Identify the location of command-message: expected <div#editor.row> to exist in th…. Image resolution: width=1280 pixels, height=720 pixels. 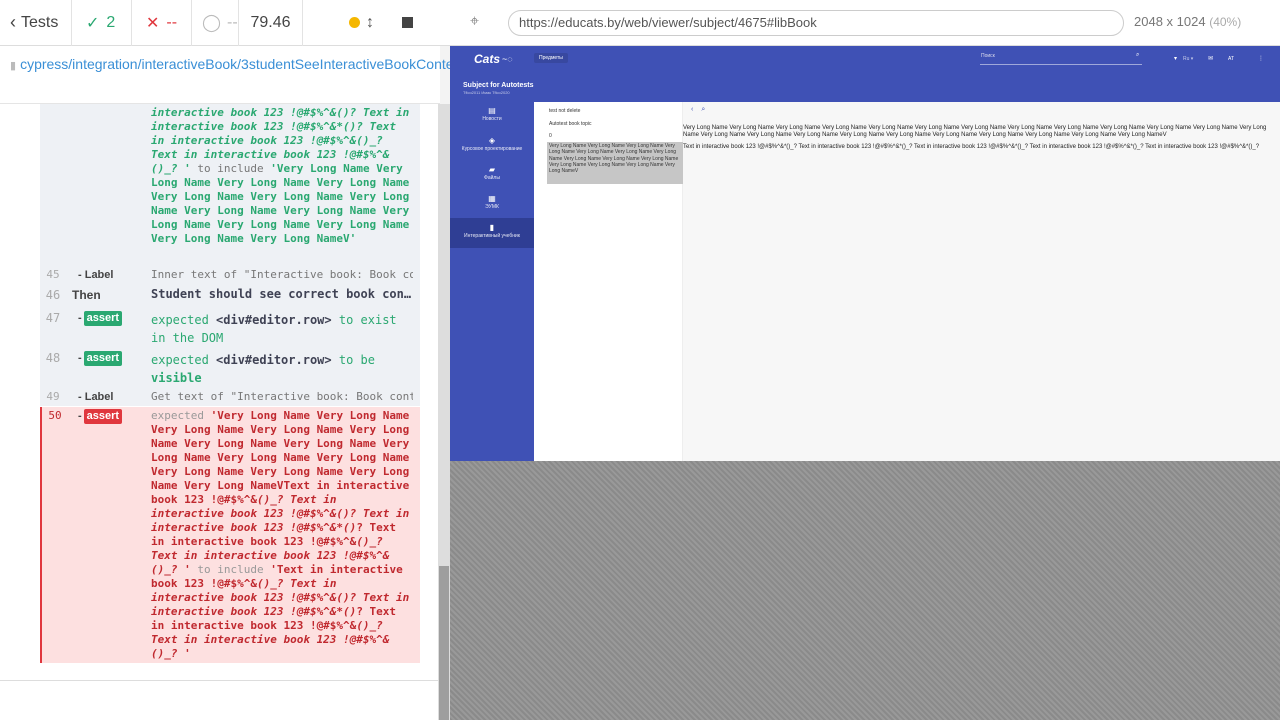
(282, 329).